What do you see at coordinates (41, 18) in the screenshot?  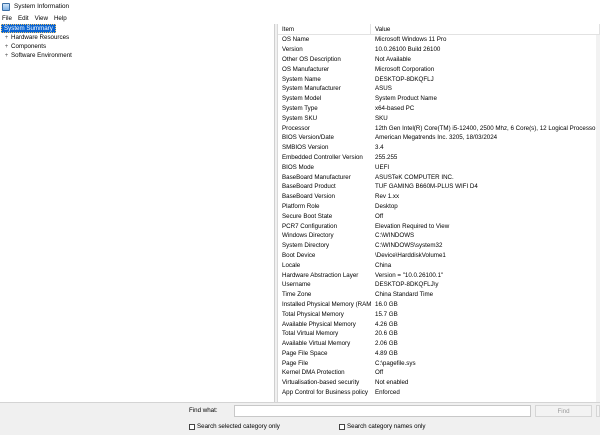 I see `menu-view: View` at bounding box center [41, 18].